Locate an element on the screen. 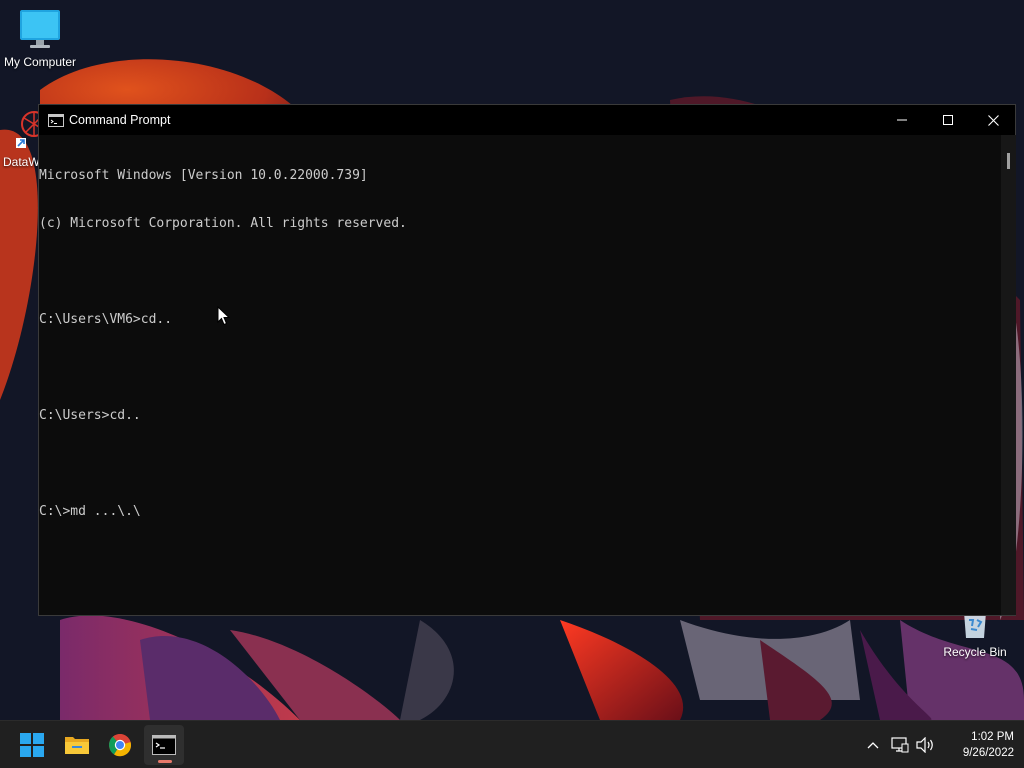  window-title: Command Prompt is located at coordinates (120, 120).